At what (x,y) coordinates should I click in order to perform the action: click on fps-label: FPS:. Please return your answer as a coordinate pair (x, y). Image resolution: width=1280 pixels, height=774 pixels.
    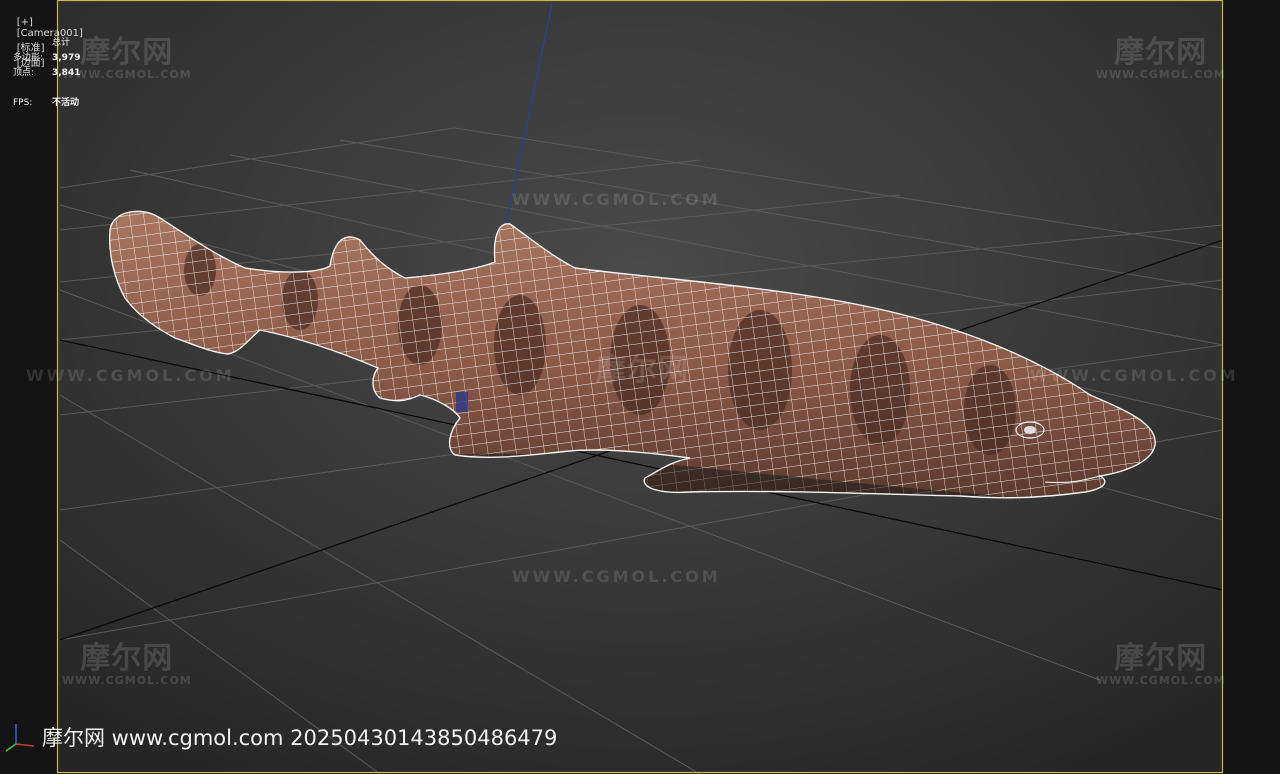
    Looking at the image, I should click on (23, 103).